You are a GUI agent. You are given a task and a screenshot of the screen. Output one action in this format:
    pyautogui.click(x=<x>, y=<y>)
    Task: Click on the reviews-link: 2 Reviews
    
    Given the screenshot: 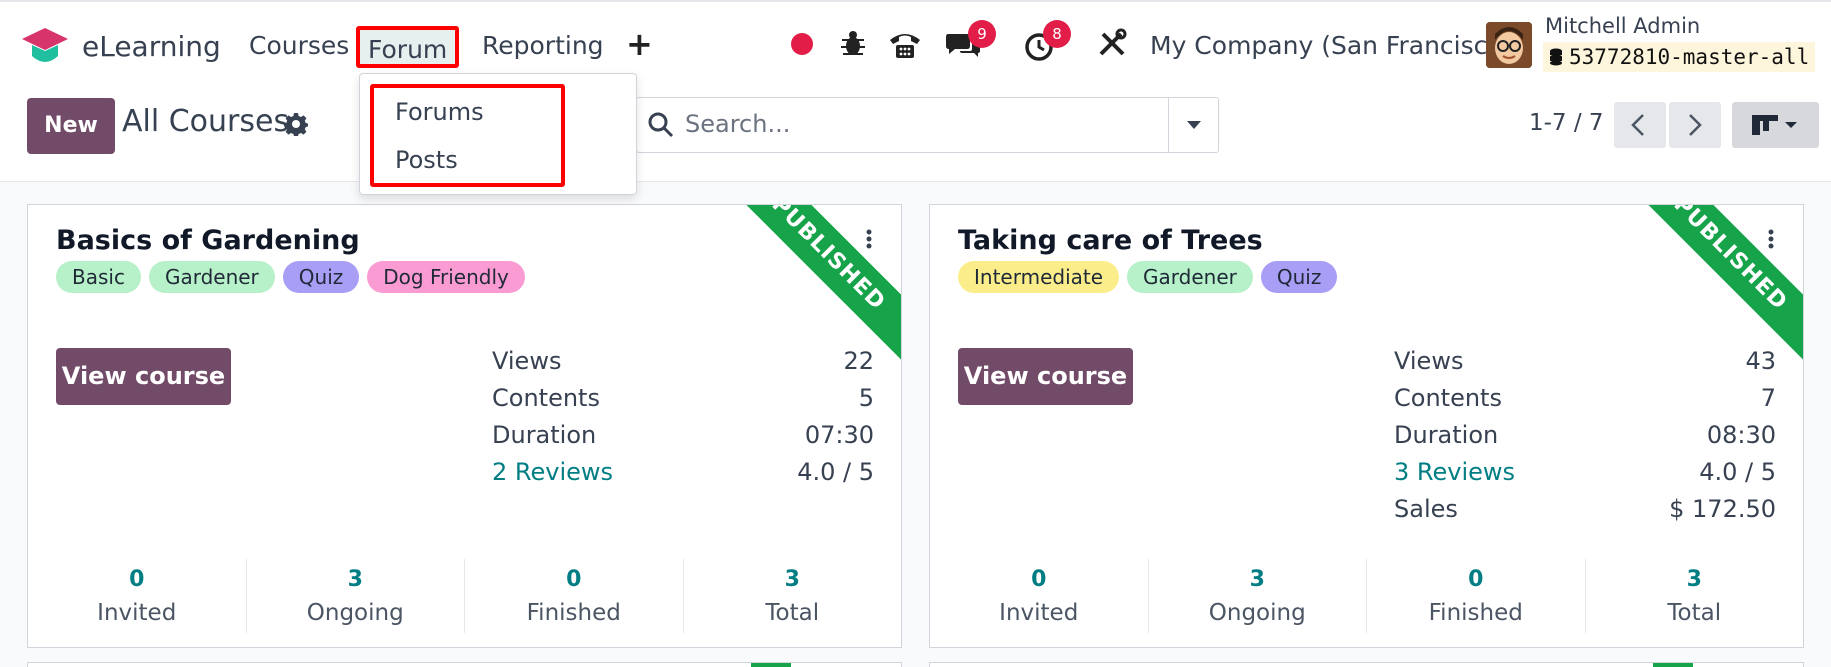 What is the action you would take?
    pyautogui.click(x=552, y=472)
    